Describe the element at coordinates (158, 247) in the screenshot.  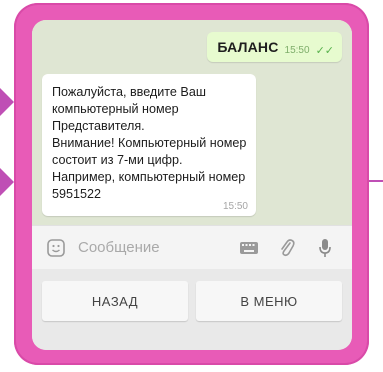
I see `message-input: Сообщение` at that location.